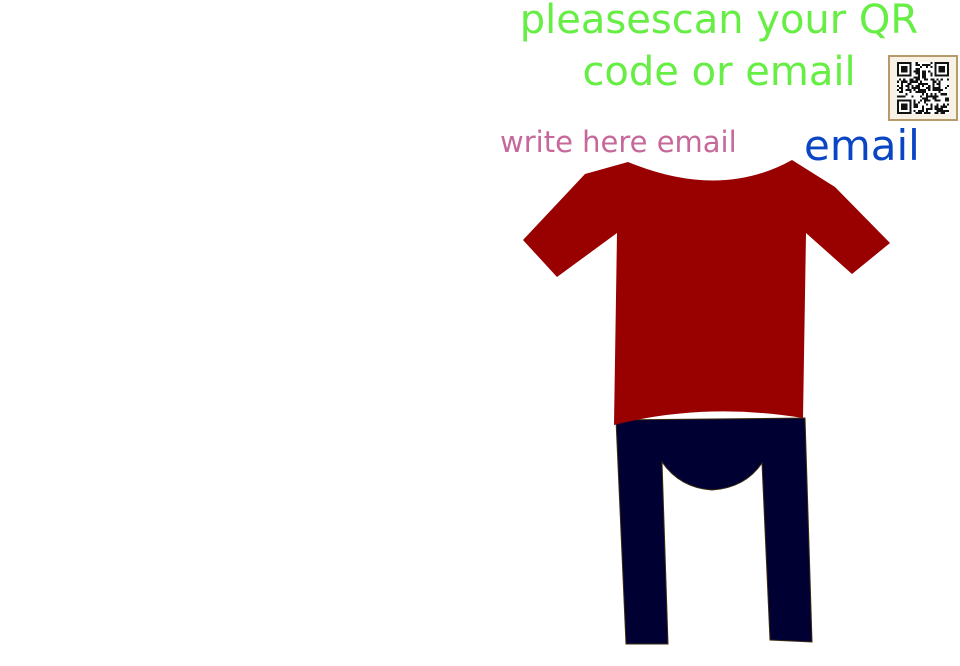 This screenshot has height=666, width=960. I want to click on scan-prompt: pleasescan your QR code or email, so click(719, 49).